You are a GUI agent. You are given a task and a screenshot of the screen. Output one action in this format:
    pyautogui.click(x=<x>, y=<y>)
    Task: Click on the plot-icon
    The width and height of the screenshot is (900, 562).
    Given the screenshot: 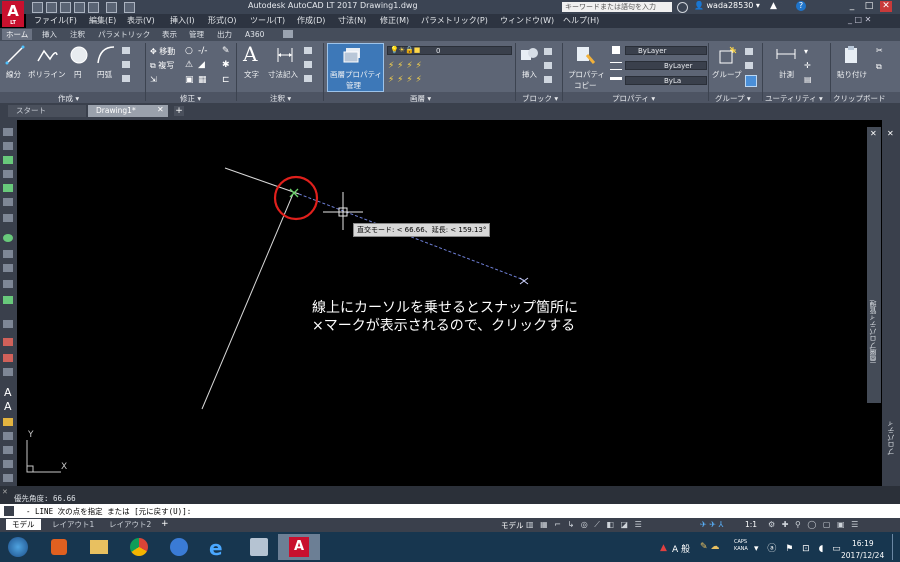 What is the action you would take?
    pyautogui.click(x=93, y=7)
    